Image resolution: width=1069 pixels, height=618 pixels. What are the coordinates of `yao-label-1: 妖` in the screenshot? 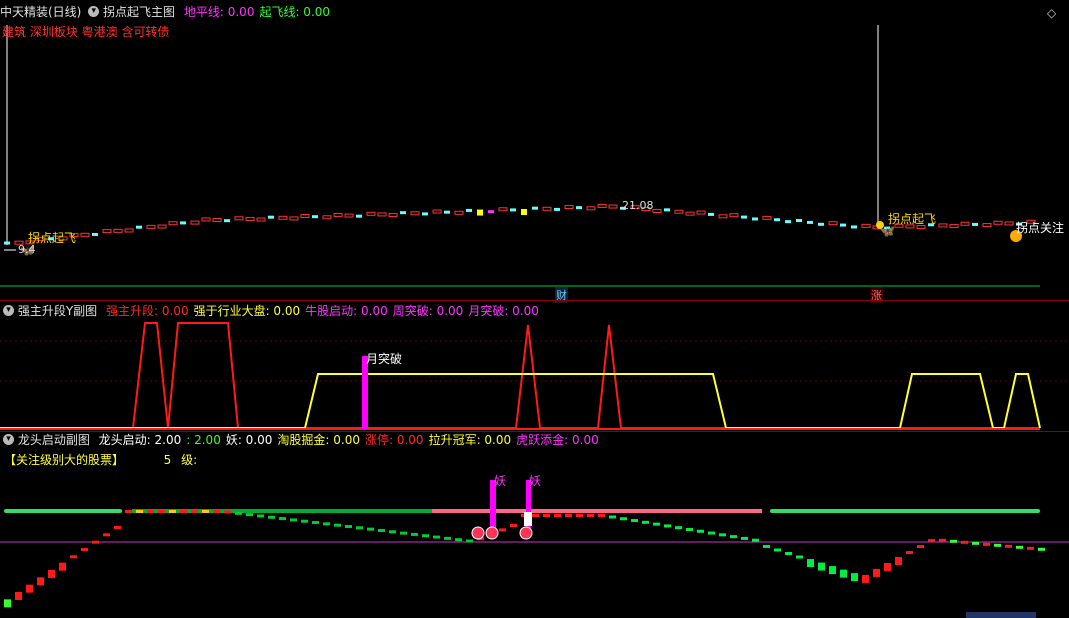 It's located at (500, 481).